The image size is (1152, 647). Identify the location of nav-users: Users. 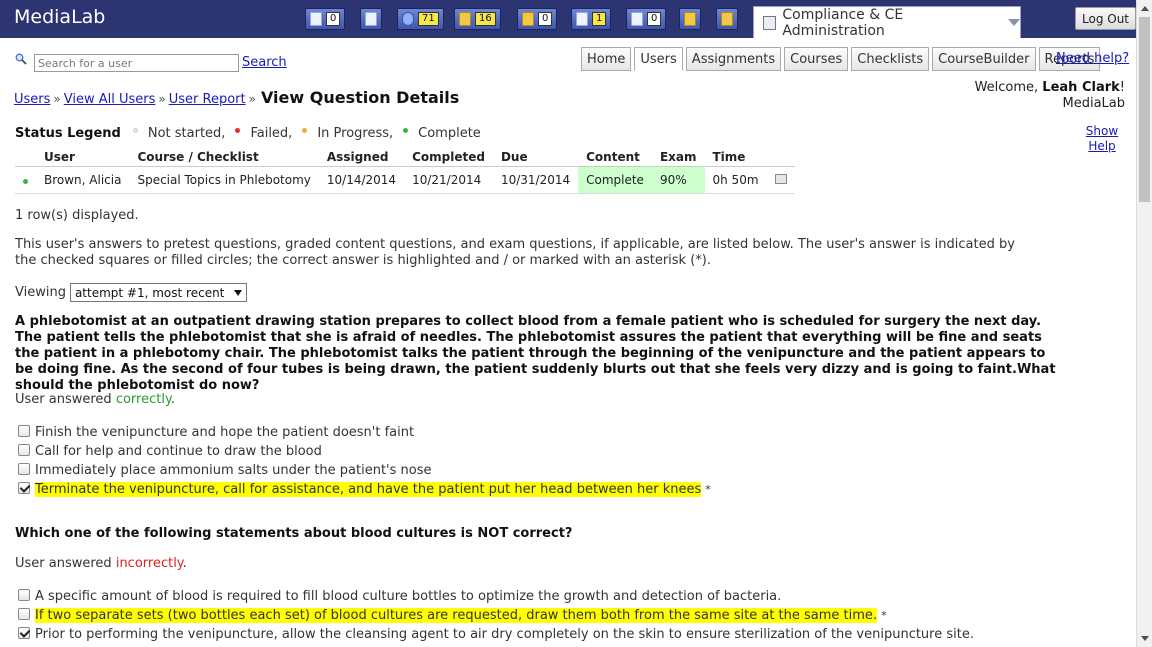
(658, 59).